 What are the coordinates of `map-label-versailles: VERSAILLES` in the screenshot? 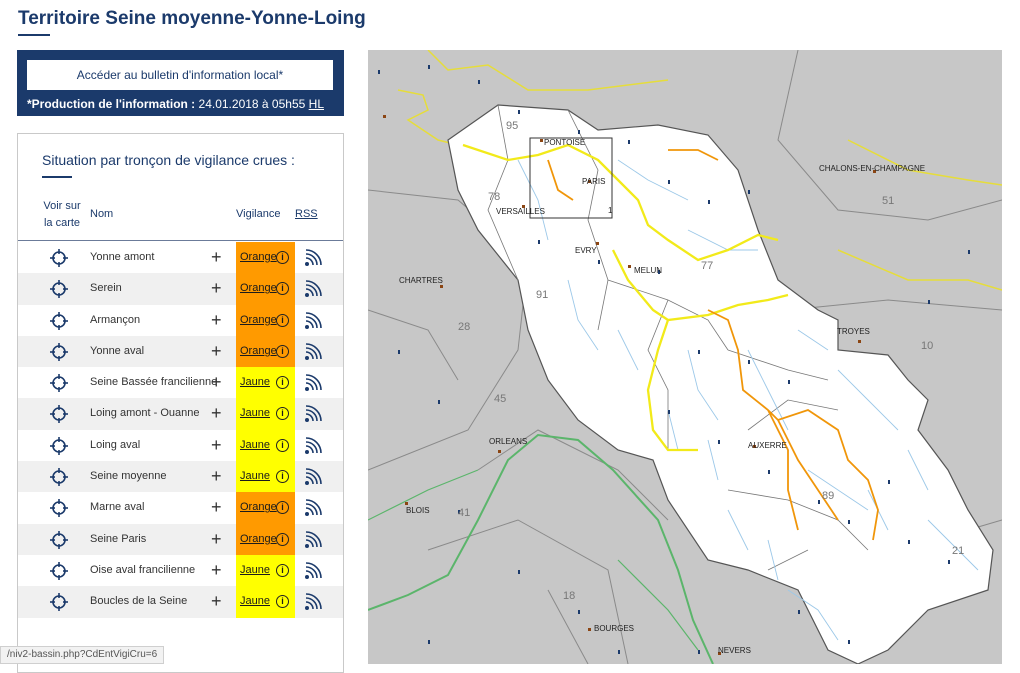 It's located at (520, 211).